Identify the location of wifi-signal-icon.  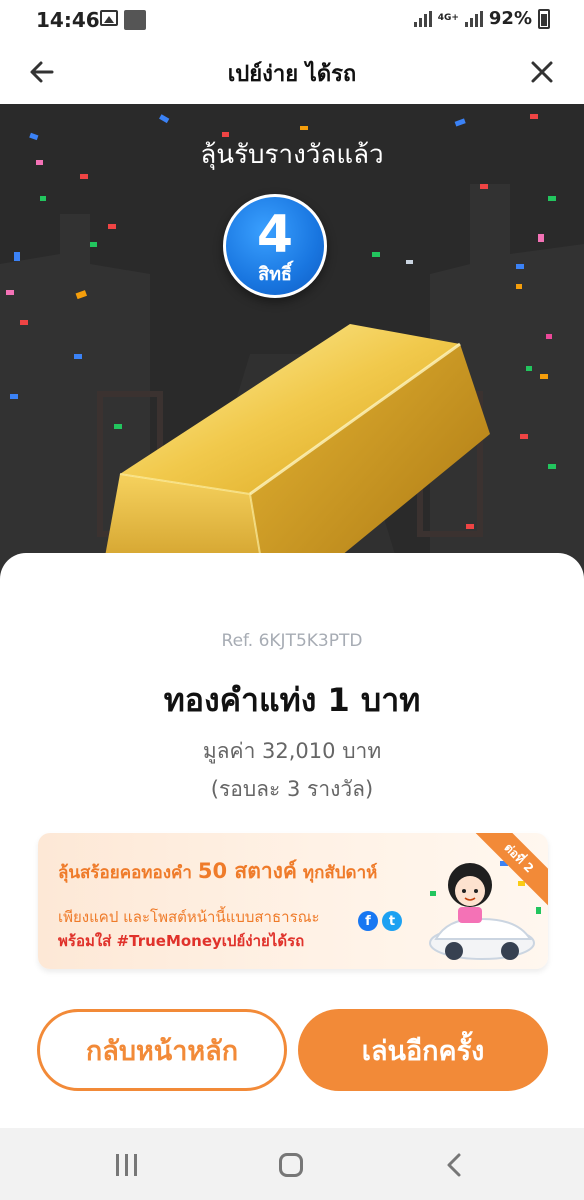
(422, 18).